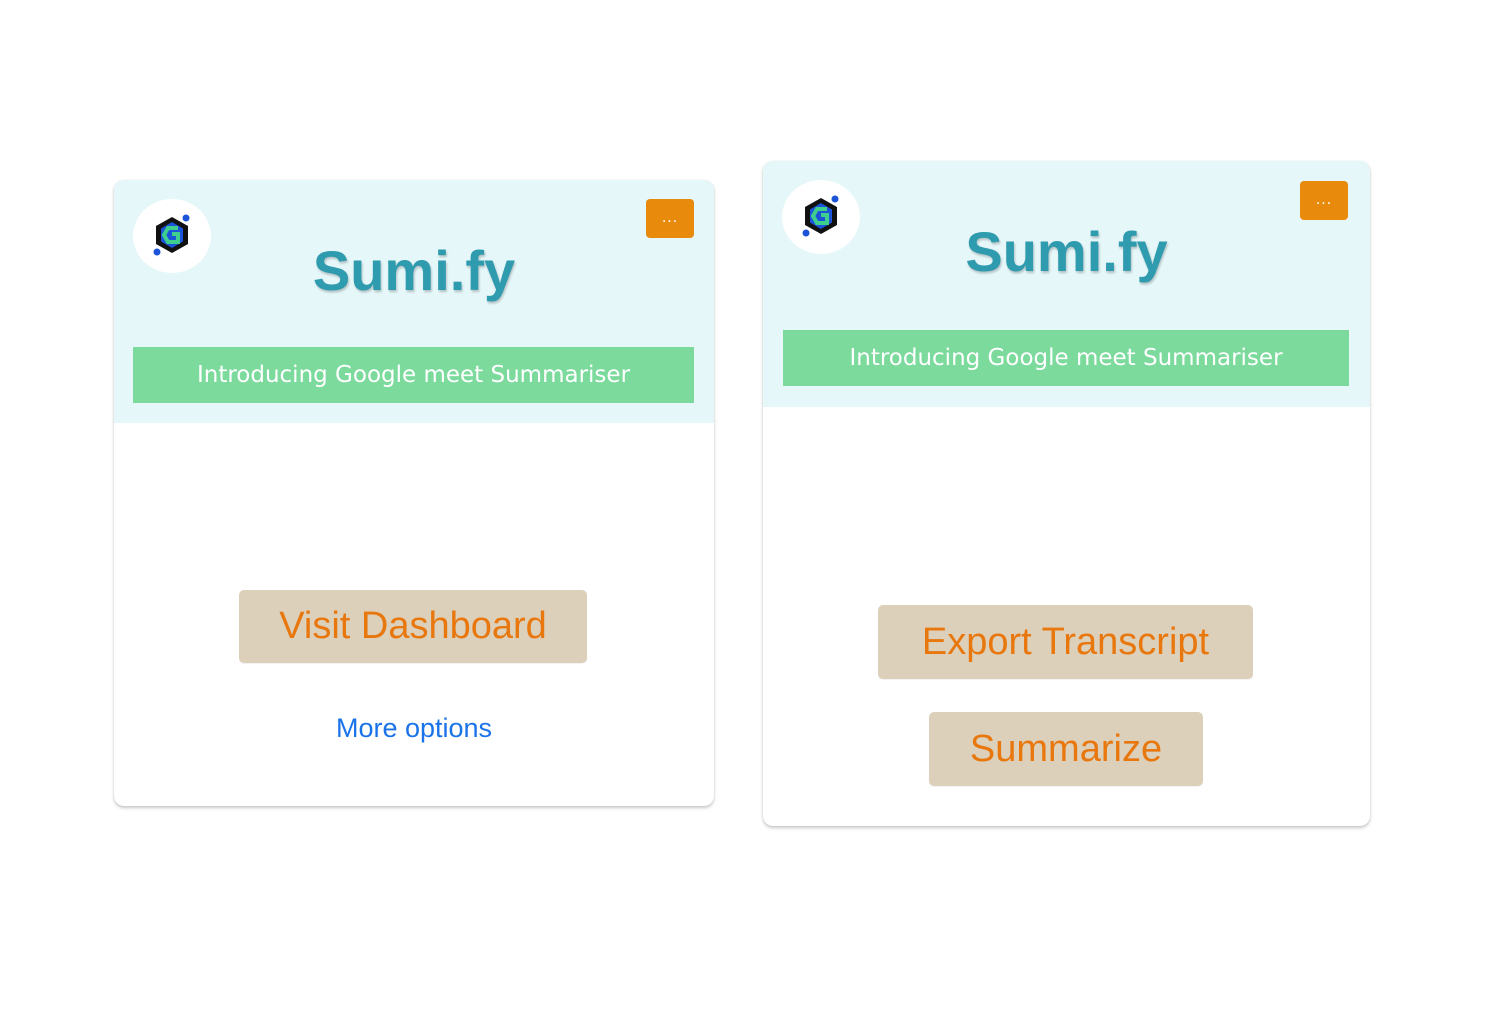 The width and height of the screenshot is (1504, 1018). I want to click on more-options-link: More options, so click(414, 728).